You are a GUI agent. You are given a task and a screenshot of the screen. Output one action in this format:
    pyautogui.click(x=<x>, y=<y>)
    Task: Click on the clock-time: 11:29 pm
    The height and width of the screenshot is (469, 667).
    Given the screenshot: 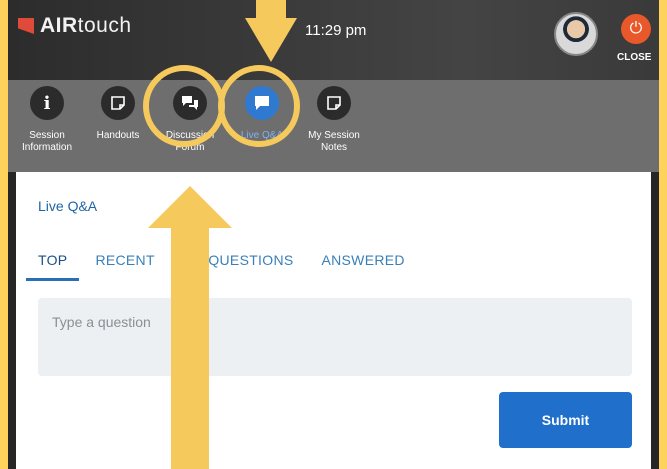 What is the action you would take?
    pyautogui.click(x=336, y=30)
    